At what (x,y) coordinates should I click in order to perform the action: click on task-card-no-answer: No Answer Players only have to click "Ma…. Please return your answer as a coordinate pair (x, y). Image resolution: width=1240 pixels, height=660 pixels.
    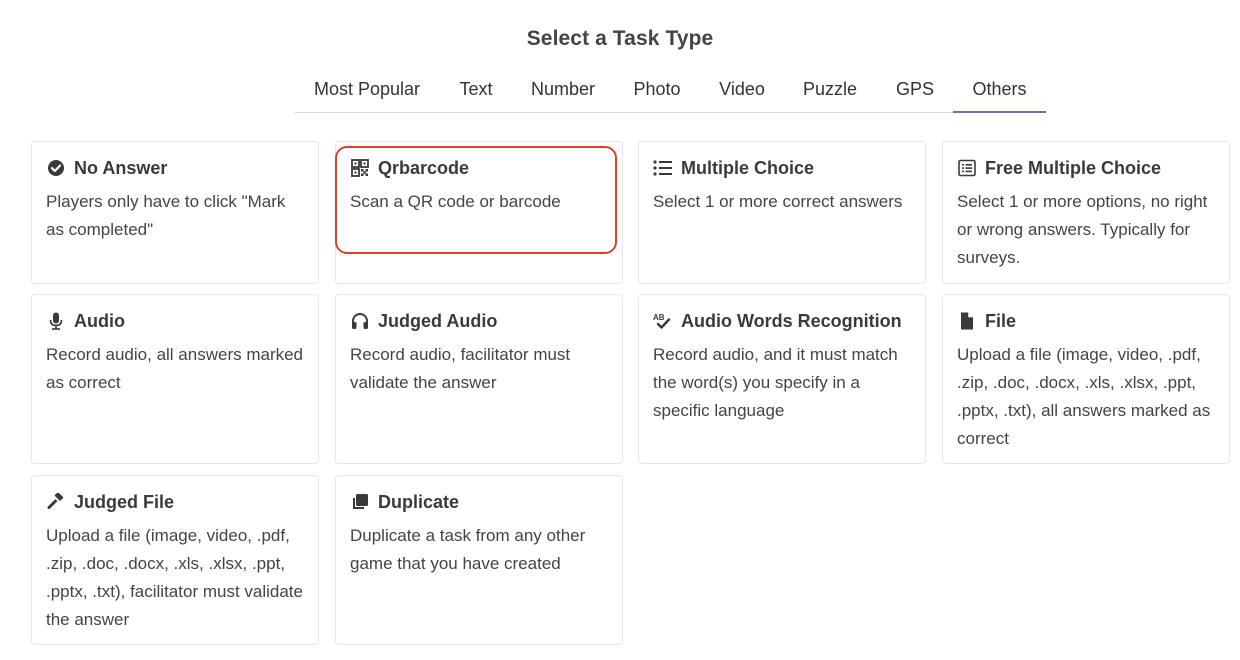
    Looking at the image, I should click on (175, 212).